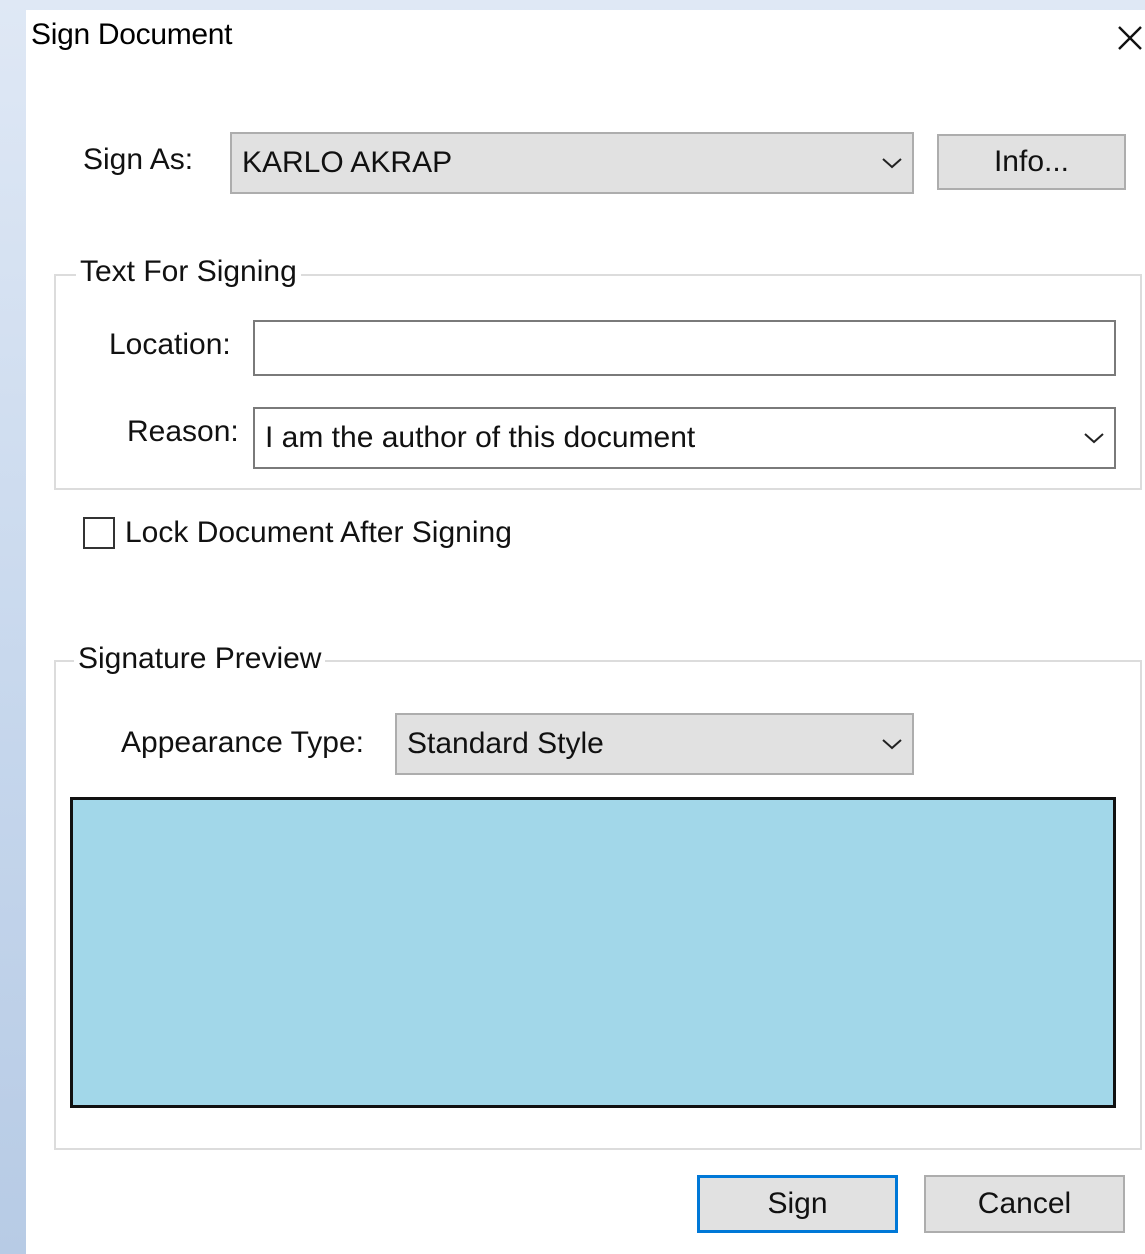  What do you see at coordinates (242, 742) in the screenshot?
I see `appearance-type-label: Appearance Type:` at bounding box center [242, 742].